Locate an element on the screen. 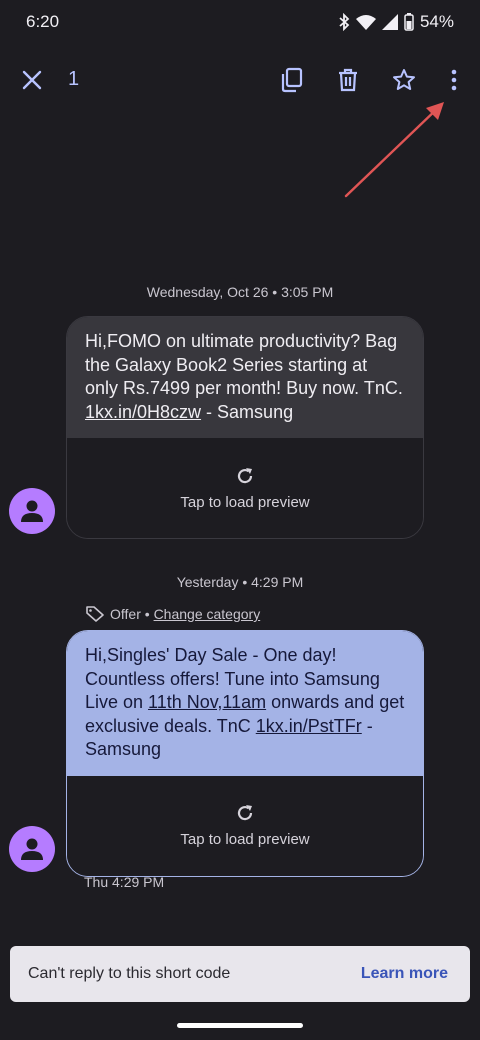  battery-percent: 54% is located at coordinates (436, 21).